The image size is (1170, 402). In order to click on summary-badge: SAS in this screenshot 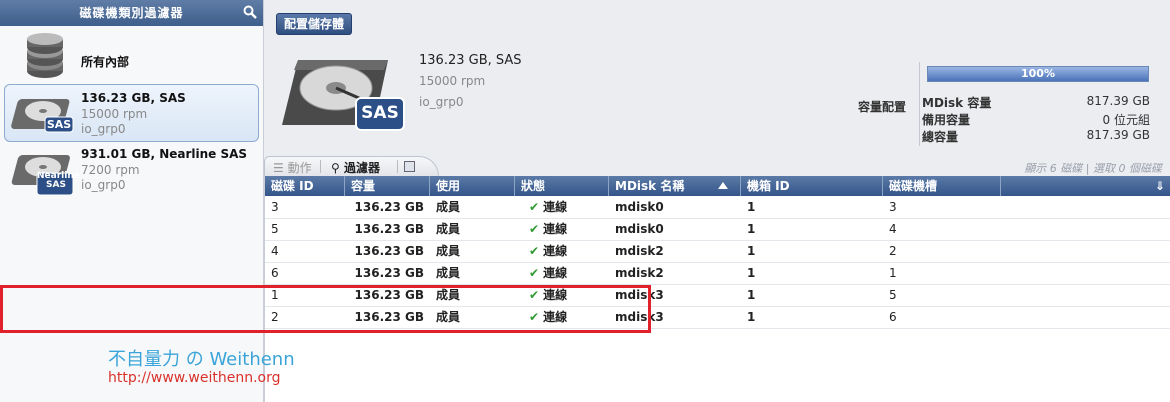, I will do `click(380, 113)`.